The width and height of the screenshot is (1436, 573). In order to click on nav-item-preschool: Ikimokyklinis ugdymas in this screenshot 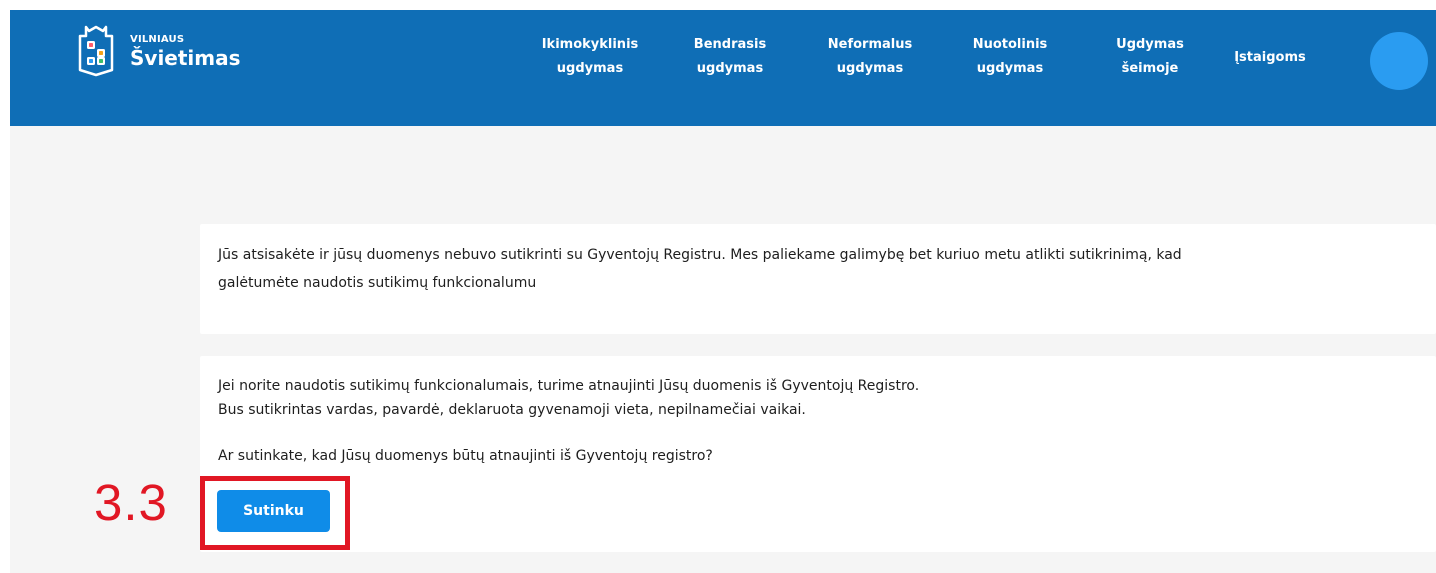, I will do `click(590, 57)`.